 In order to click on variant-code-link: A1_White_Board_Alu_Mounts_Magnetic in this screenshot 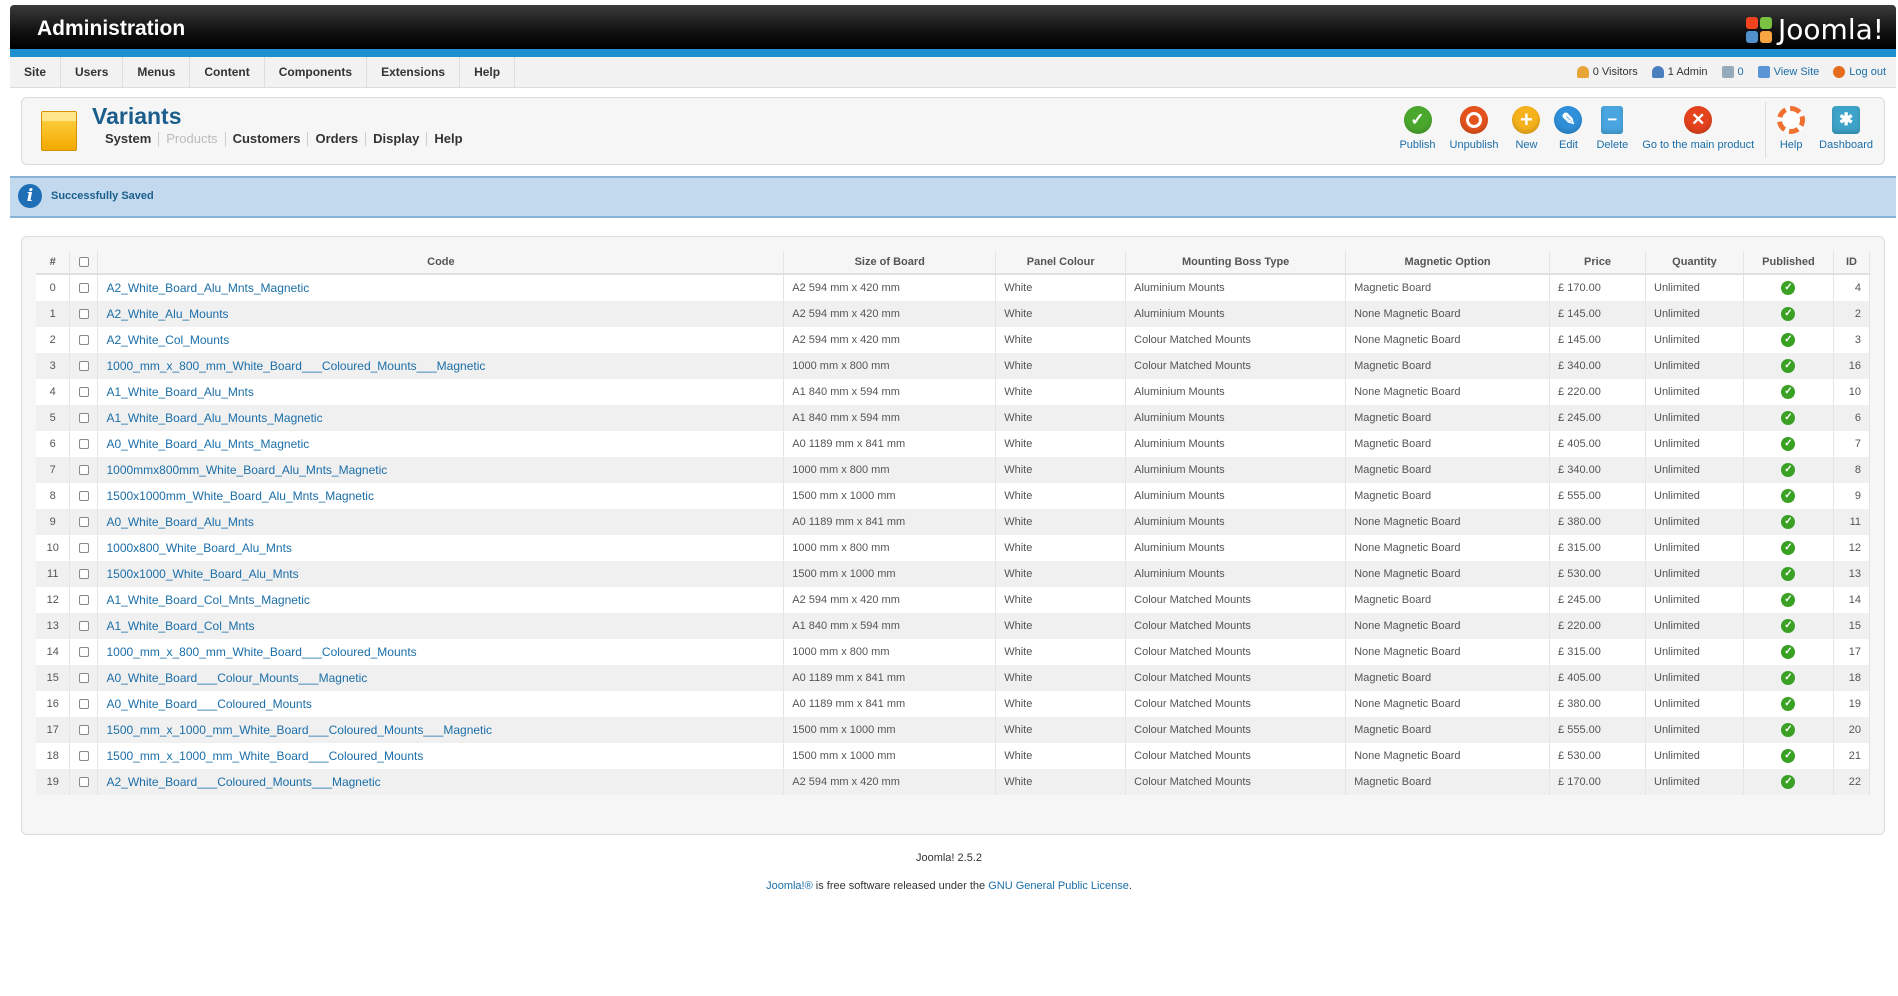, I will do `click(214, 418)`.